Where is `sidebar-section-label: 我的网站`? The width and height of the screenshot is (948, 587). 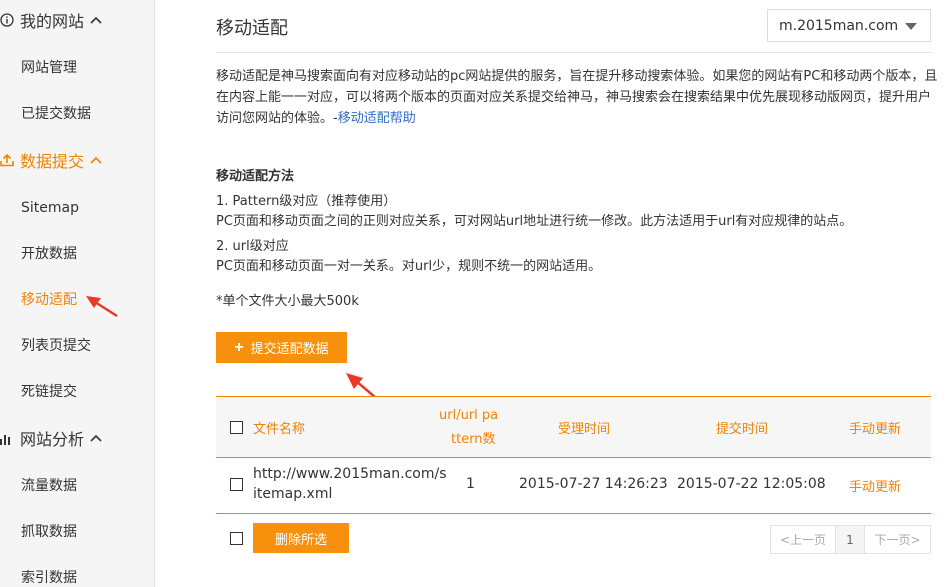 sidebar-section-label: 我的网站 is located at coordinates (52, 21).